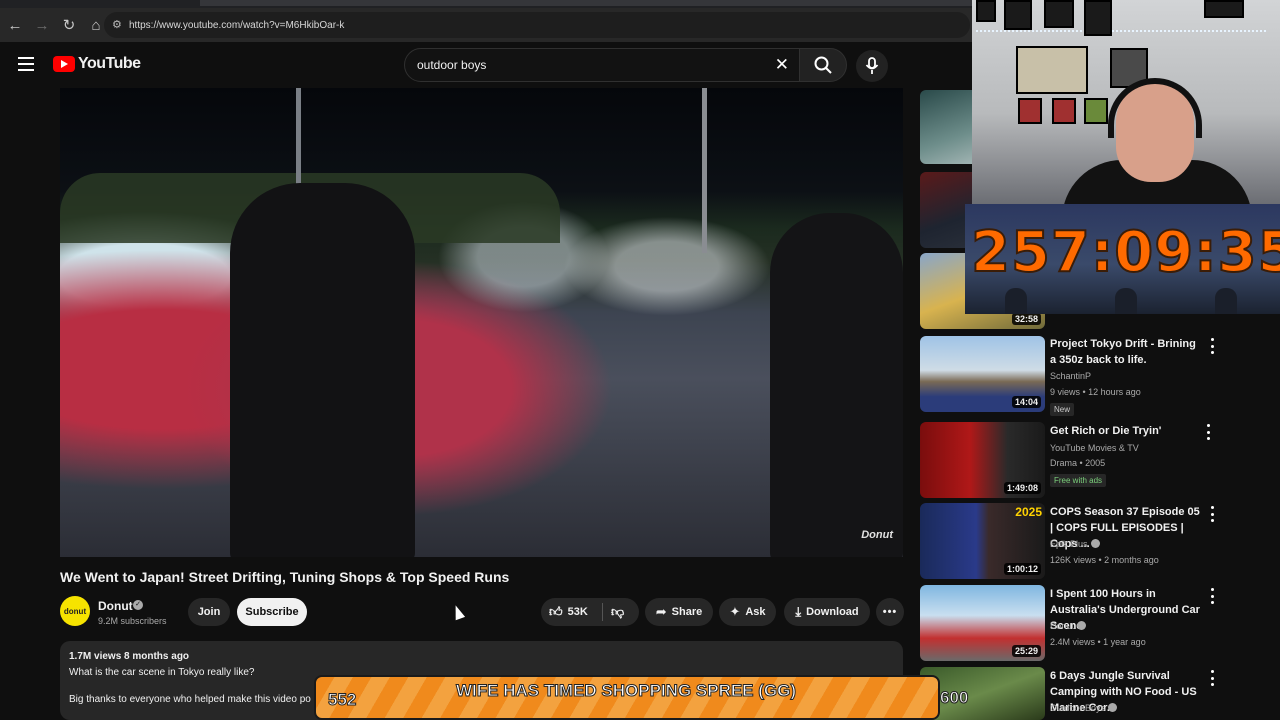 Image resolution: width=1280 pixels, height=720 pixels. Describe the element at coordinates (982, 541) in the screenshot. I see `recommendation-thumbnail: 2025 1:00:12` at that location.